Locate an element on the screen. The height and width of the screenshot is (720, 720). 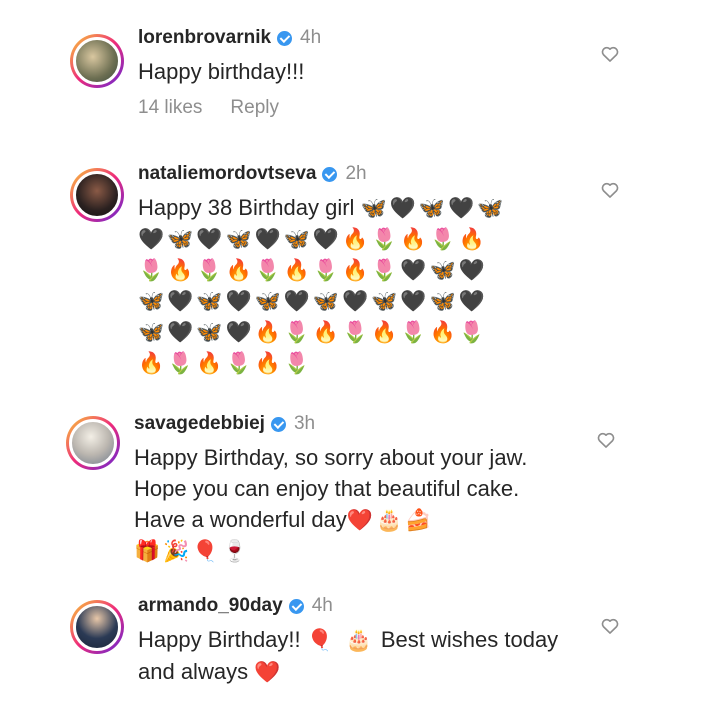
comment-text-part1: Happy Birthday!! is located at coordinates (219, 639).